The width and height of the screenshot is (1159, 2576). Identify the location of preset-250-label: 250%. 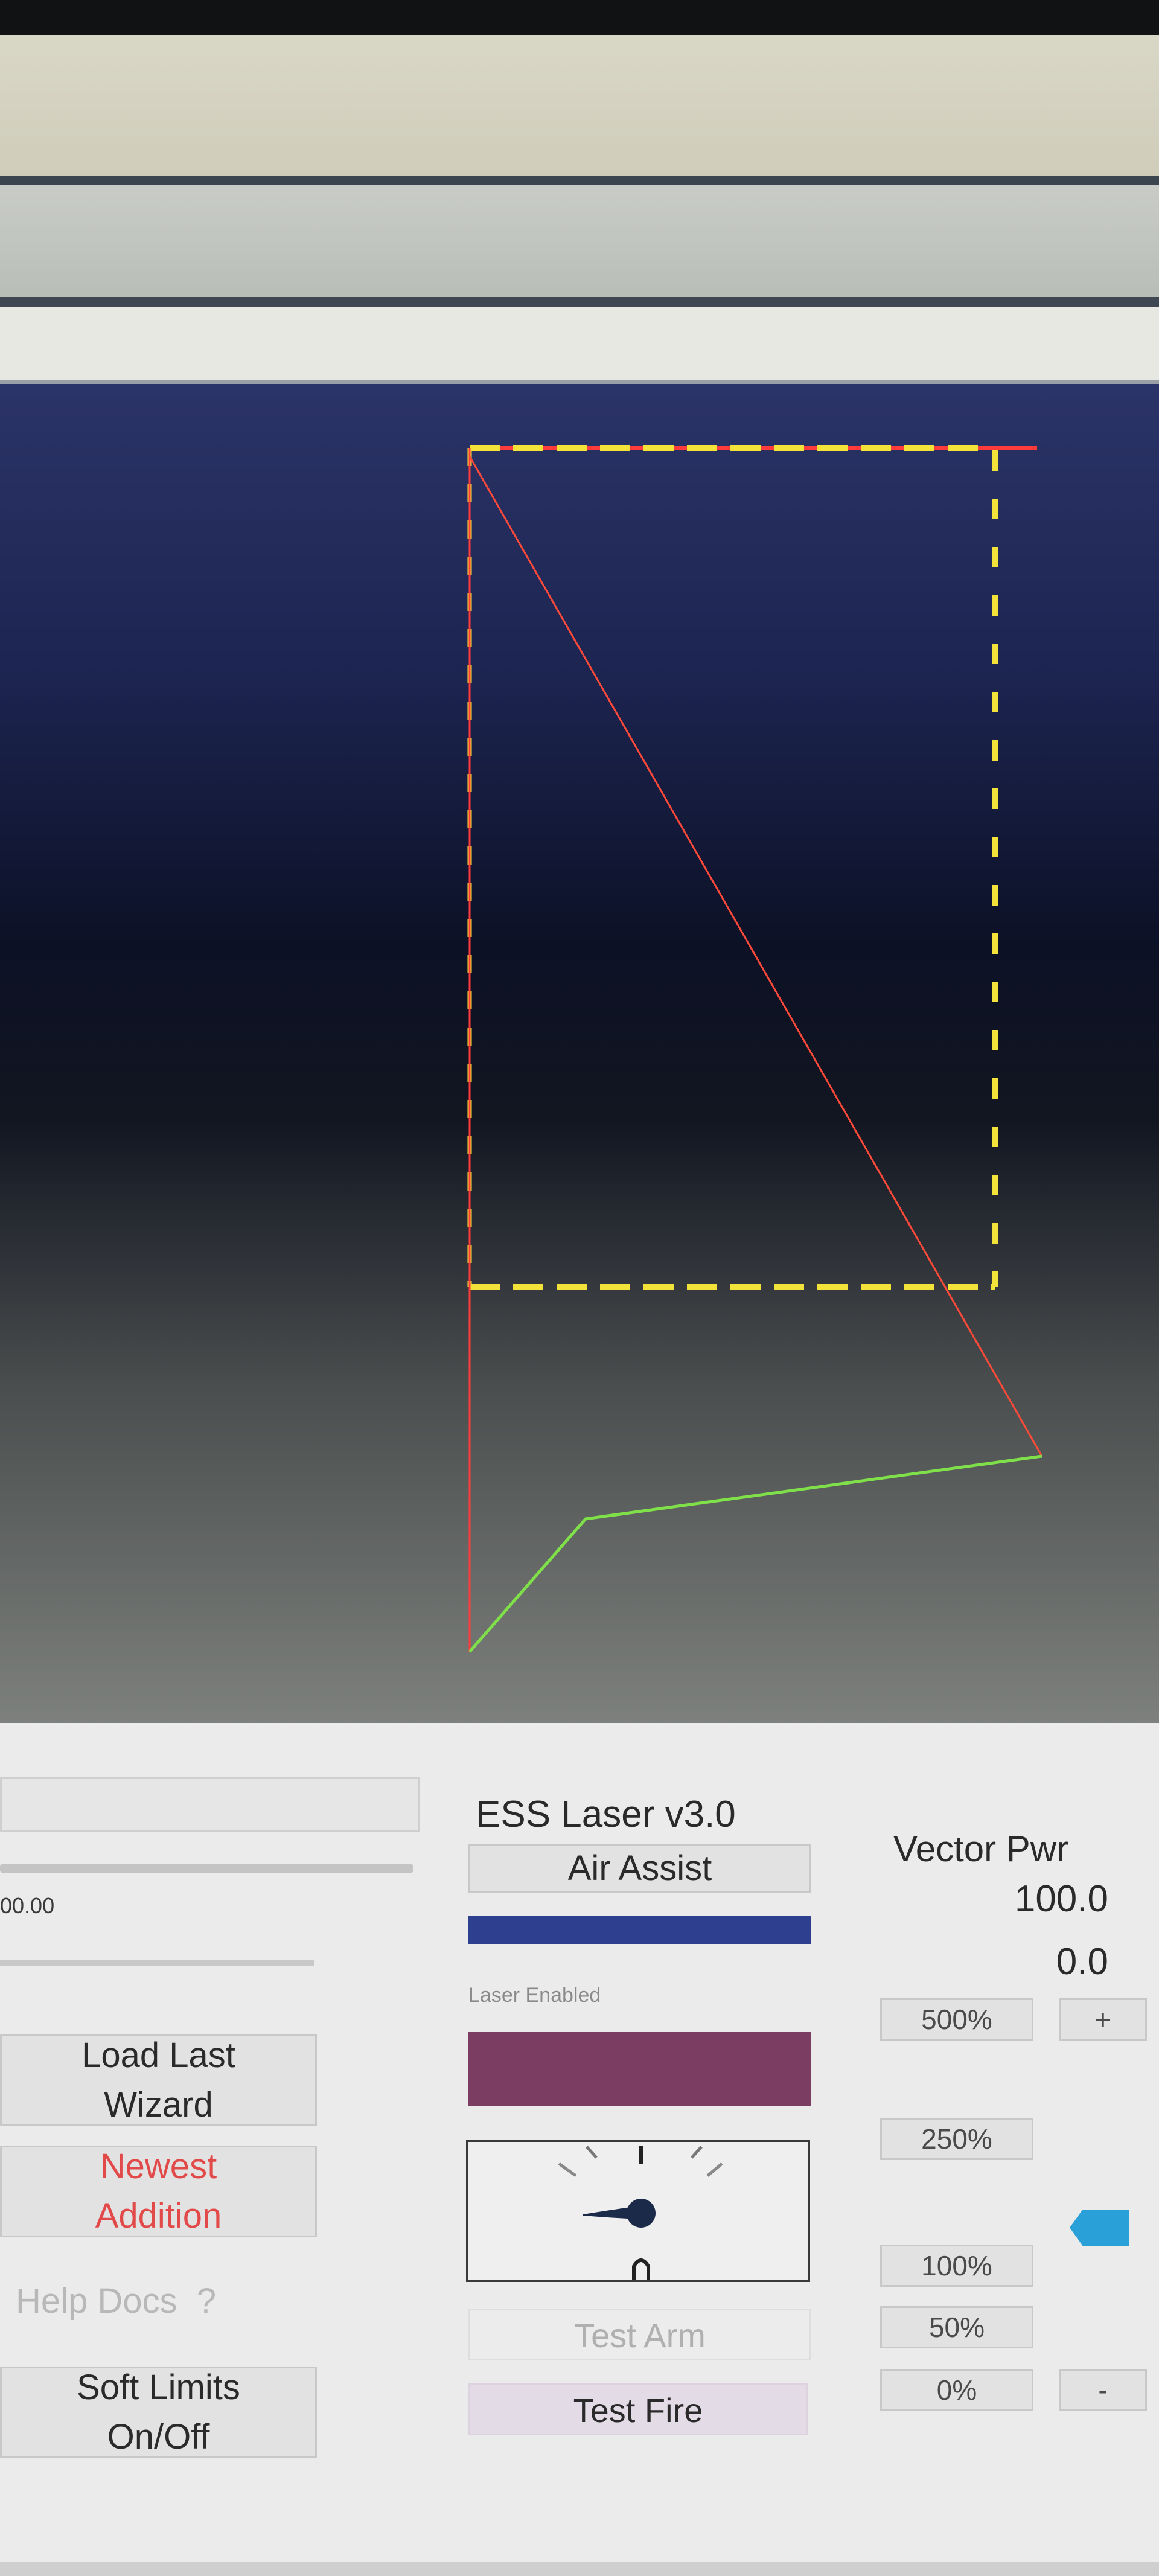
(956, 2139).